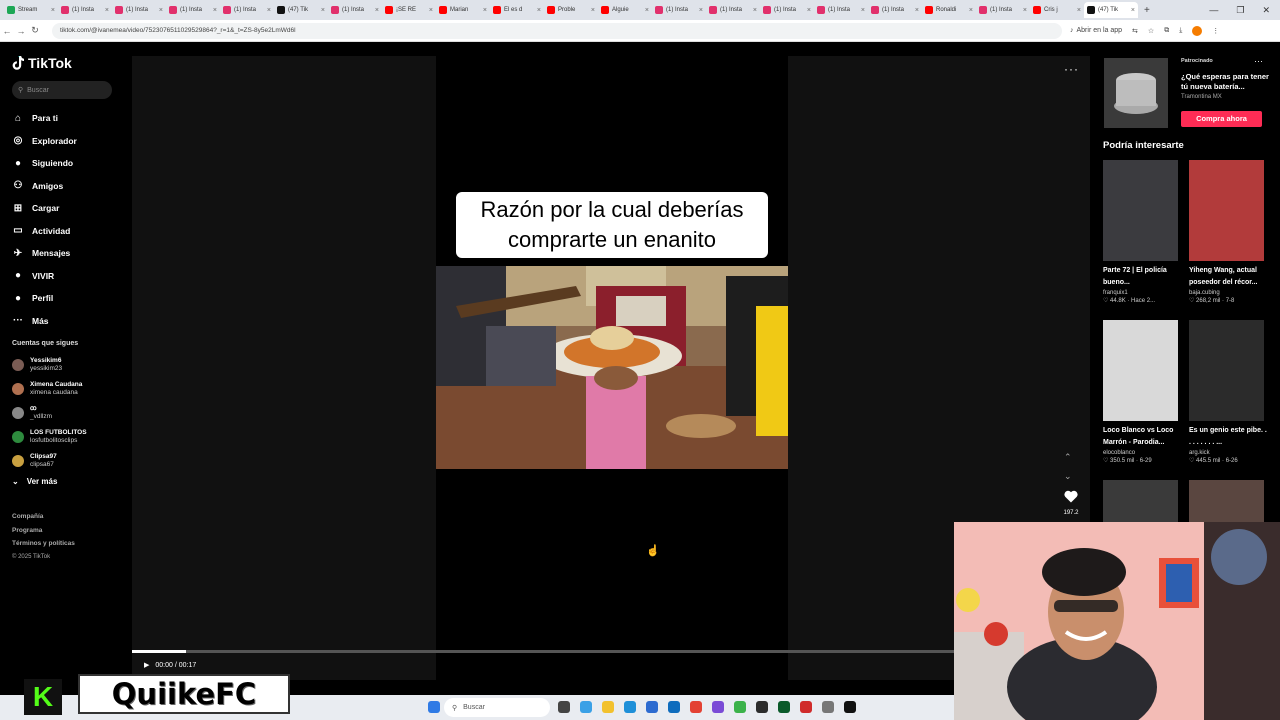 This screenshot has width=1280, height=720. Describe the element at coordinates (72, 437) in the screenshot. I see `followed-account: LOS FUTBOLITOS losfutbolitosclips` at that location.